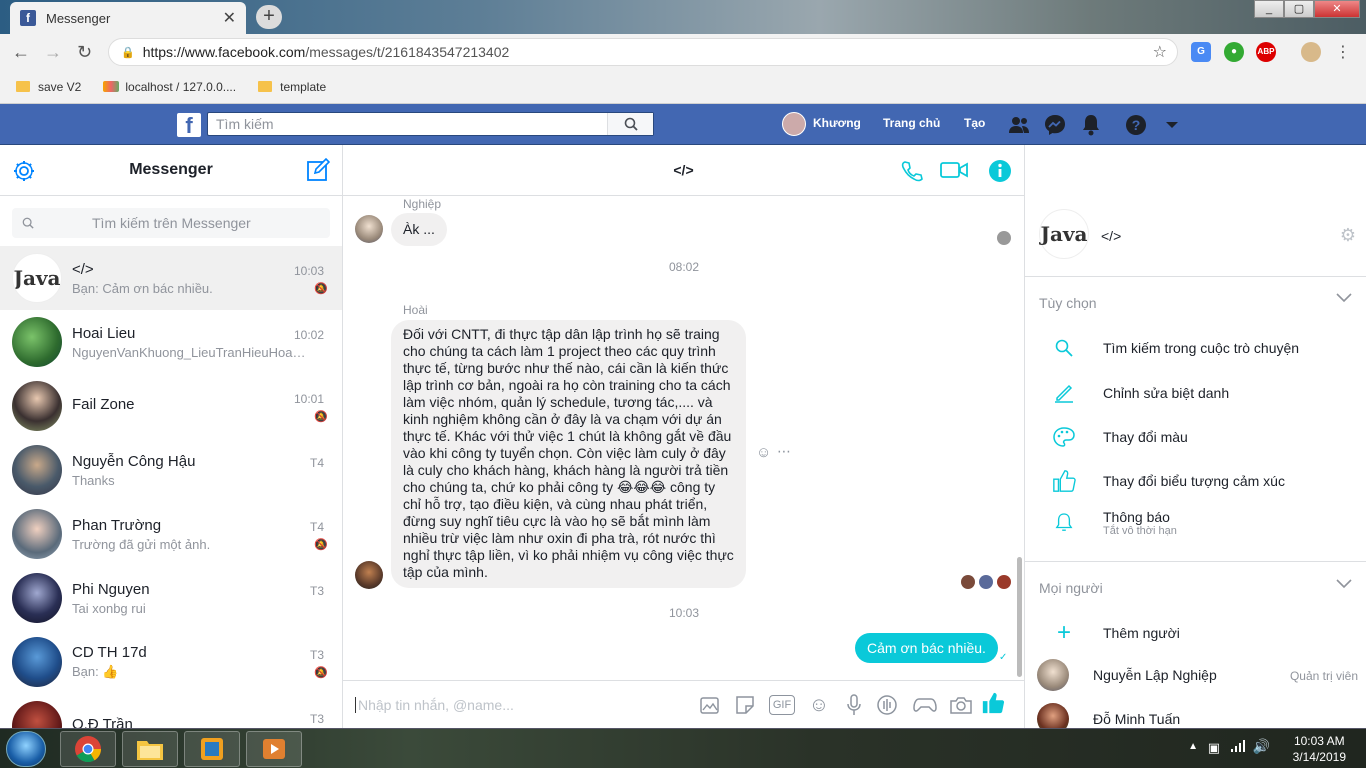 This screenshot has width=1366, height=768. What do you see at coordinates (21, 52) in the screenshot?
I see `back-icon: ←` at bounding box center [21, 52].